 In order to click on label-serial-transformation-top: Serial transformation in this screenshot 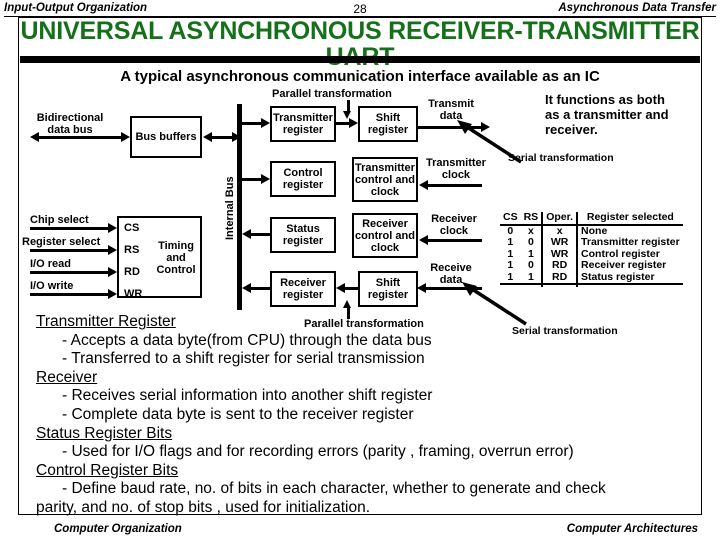, I will do `click(561, 158)`.